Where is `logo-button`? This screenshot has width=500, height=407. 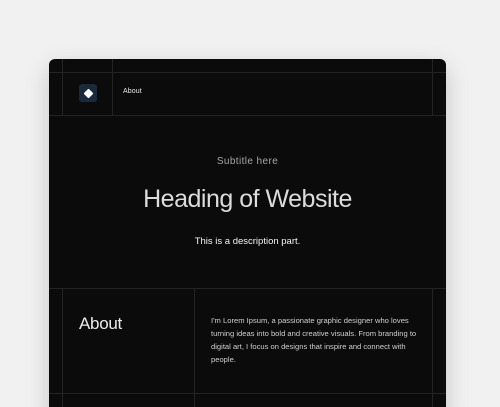 logo-button is located at coordinates (88, 93).